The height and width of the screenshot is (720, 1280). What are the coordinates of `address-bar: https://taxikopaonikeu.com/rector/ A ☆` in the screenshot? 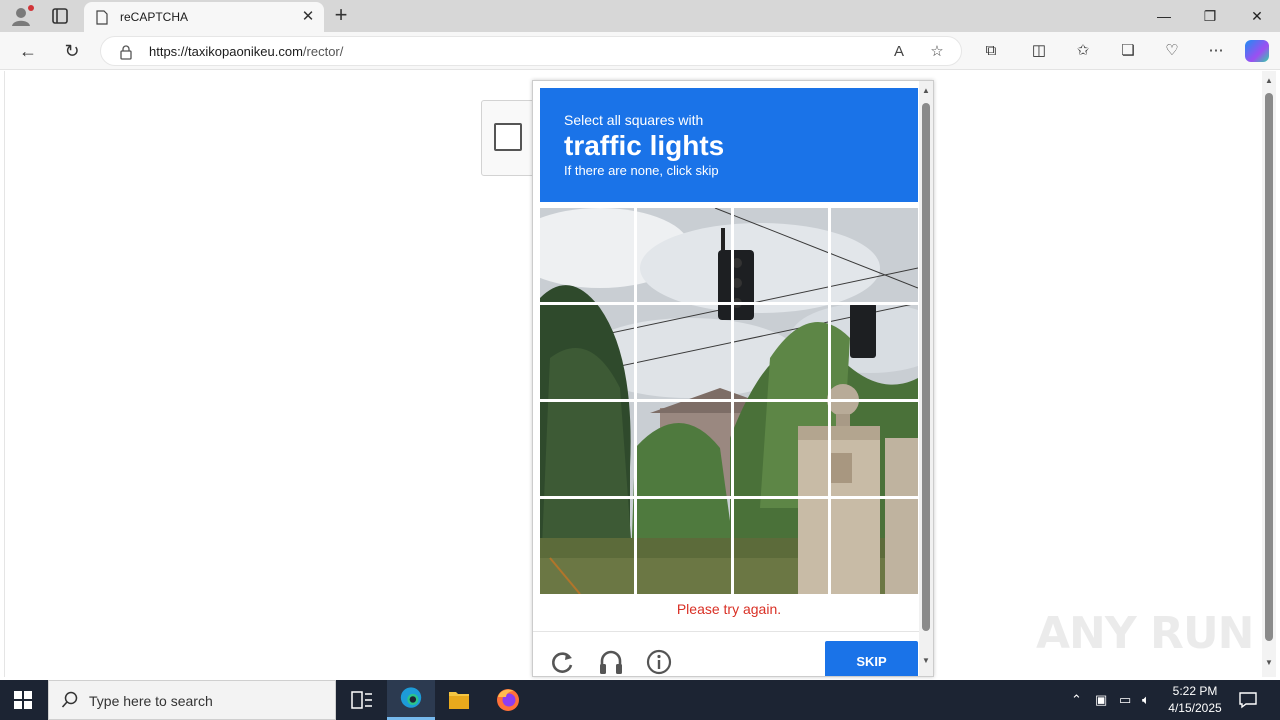 It's located at (531, 51).